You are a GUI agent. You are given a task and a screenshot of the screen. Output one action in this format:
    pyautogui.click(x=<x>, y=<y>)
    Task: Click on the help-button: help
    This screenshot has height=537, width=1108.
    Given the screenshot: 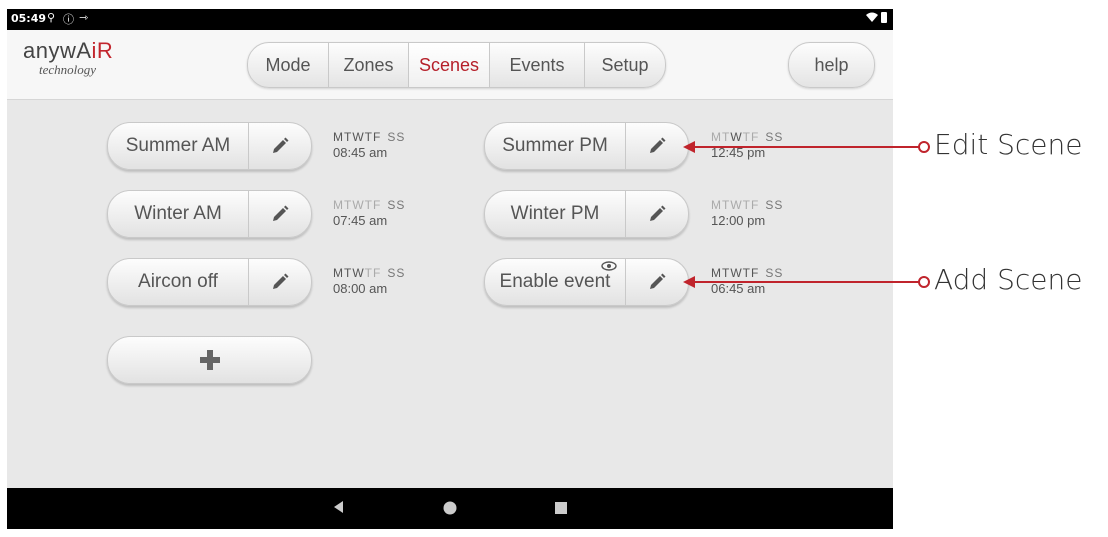 What is the action you would take?
    pyautogui.click(x=831, y=65)
    